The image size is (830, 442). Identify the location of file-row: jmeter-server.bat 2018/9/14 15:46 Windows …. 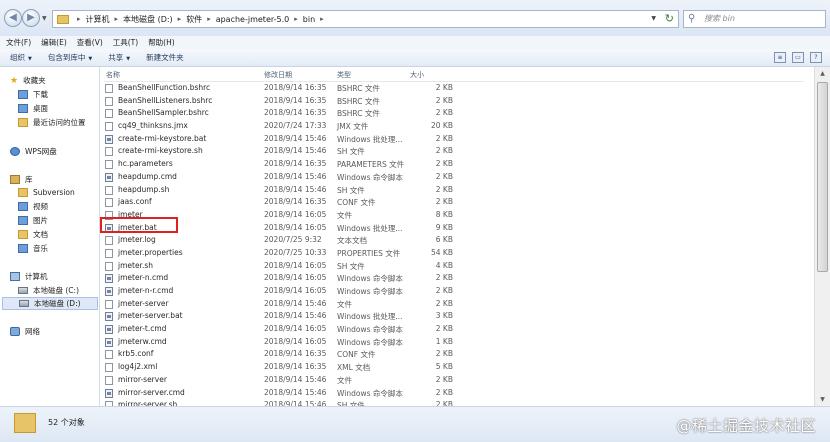
(454, 316).